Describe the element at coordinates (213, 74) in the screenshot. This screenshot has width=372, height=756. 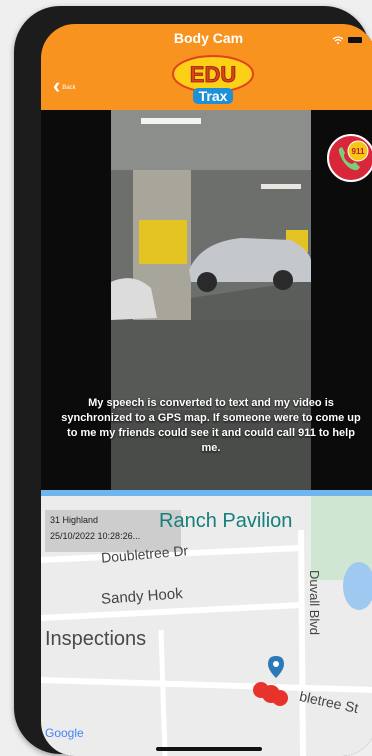
I see `logo-text-top: EDU` at that location.